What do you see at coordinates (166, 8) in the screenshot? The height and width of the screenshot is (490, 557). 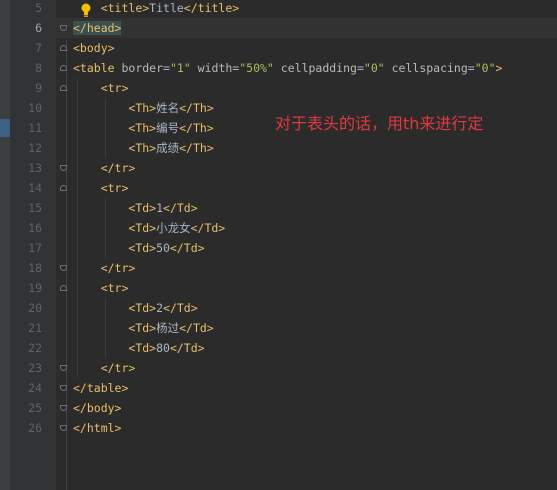 I see `code-token-txt: Title` at bounding box center [166, 8].